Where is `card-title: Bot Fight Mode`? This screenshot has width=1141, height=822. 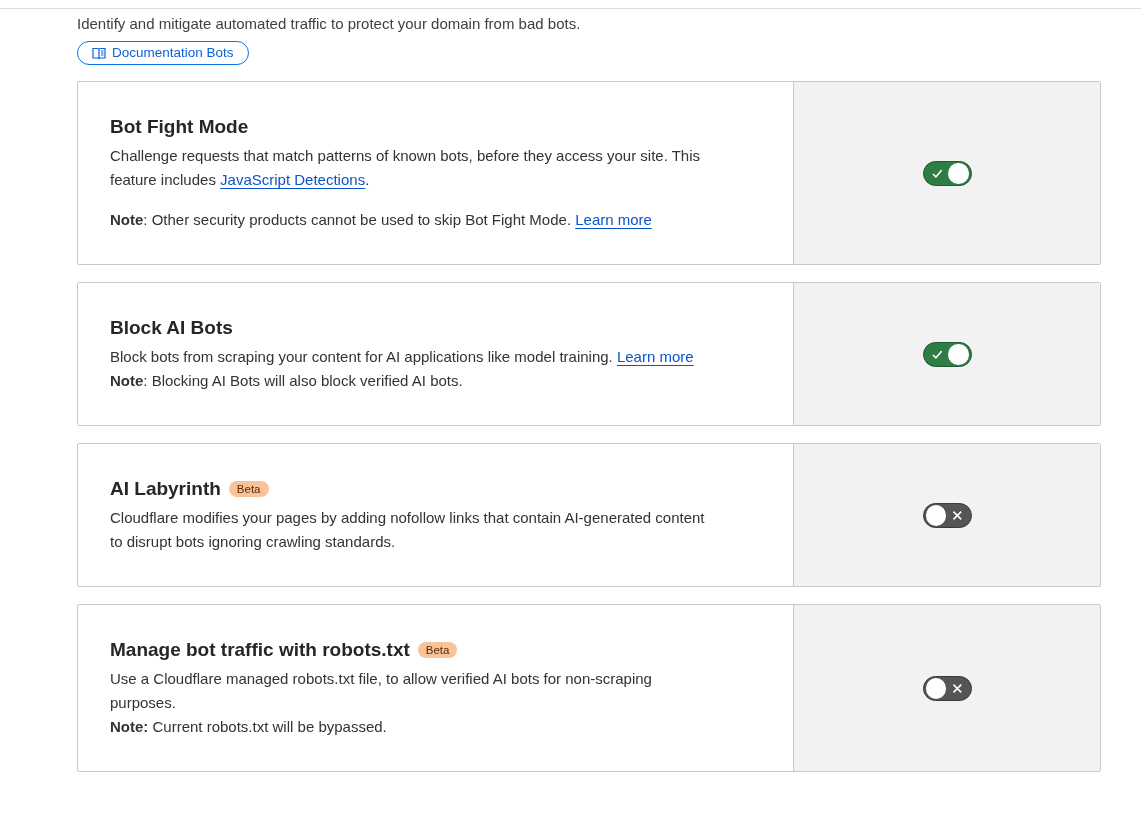
card-title: Bot Fight Mode is located at coordinates (179, 127).